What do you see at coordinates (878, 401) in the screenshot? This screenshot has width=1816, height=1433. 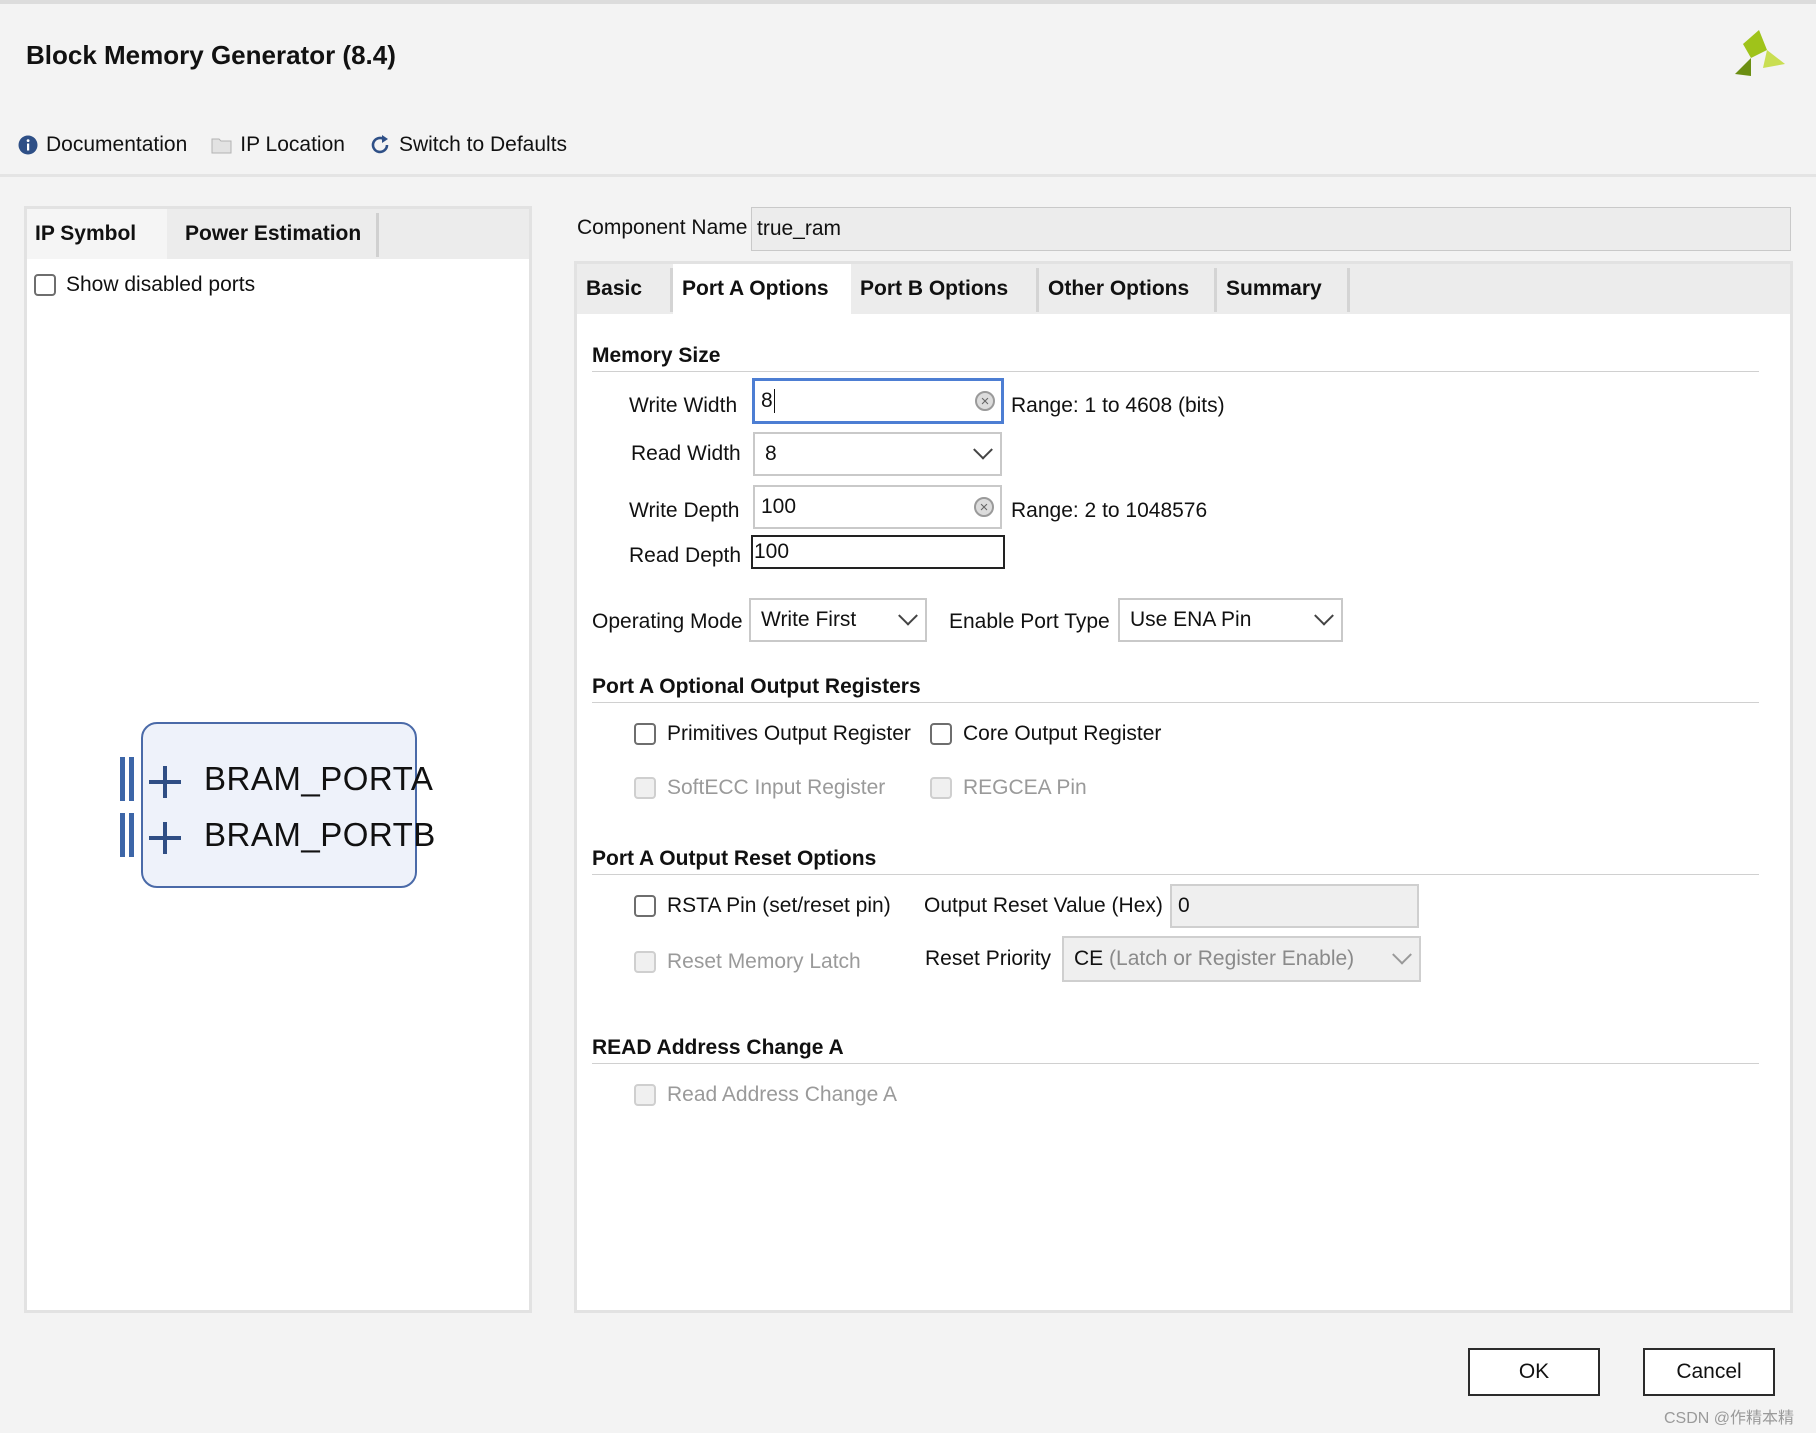 I see `write-width-input: 8 ×` at bounding box center [878, 401].